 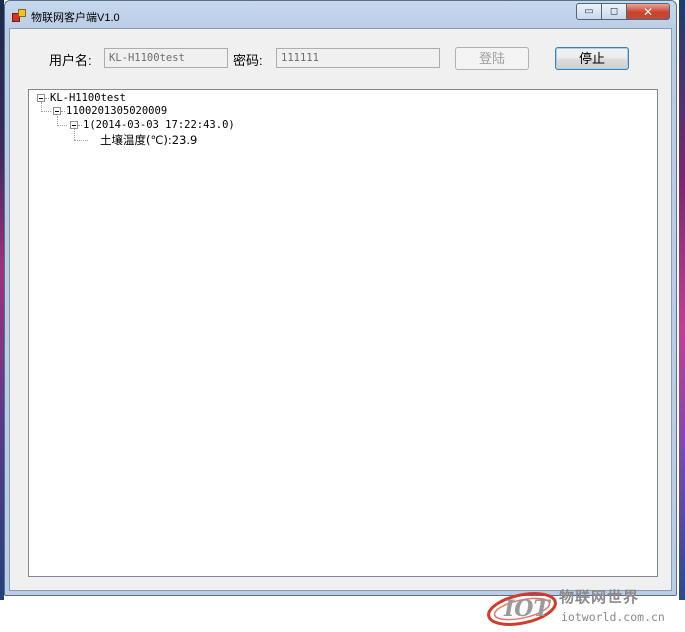 I want to click on window-title: 物联网客户端V1.0, so click(x=75, y=18).